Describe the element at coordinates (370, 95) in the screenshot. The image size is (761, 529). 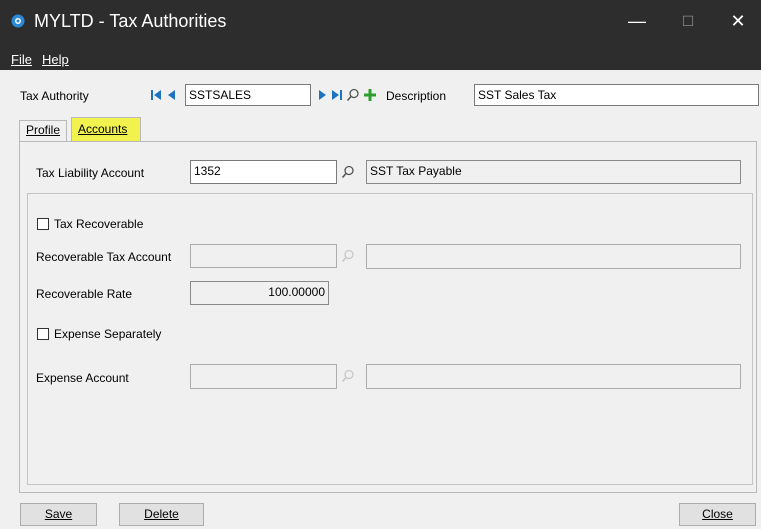
I see `new-record-plus-icon` at that location.